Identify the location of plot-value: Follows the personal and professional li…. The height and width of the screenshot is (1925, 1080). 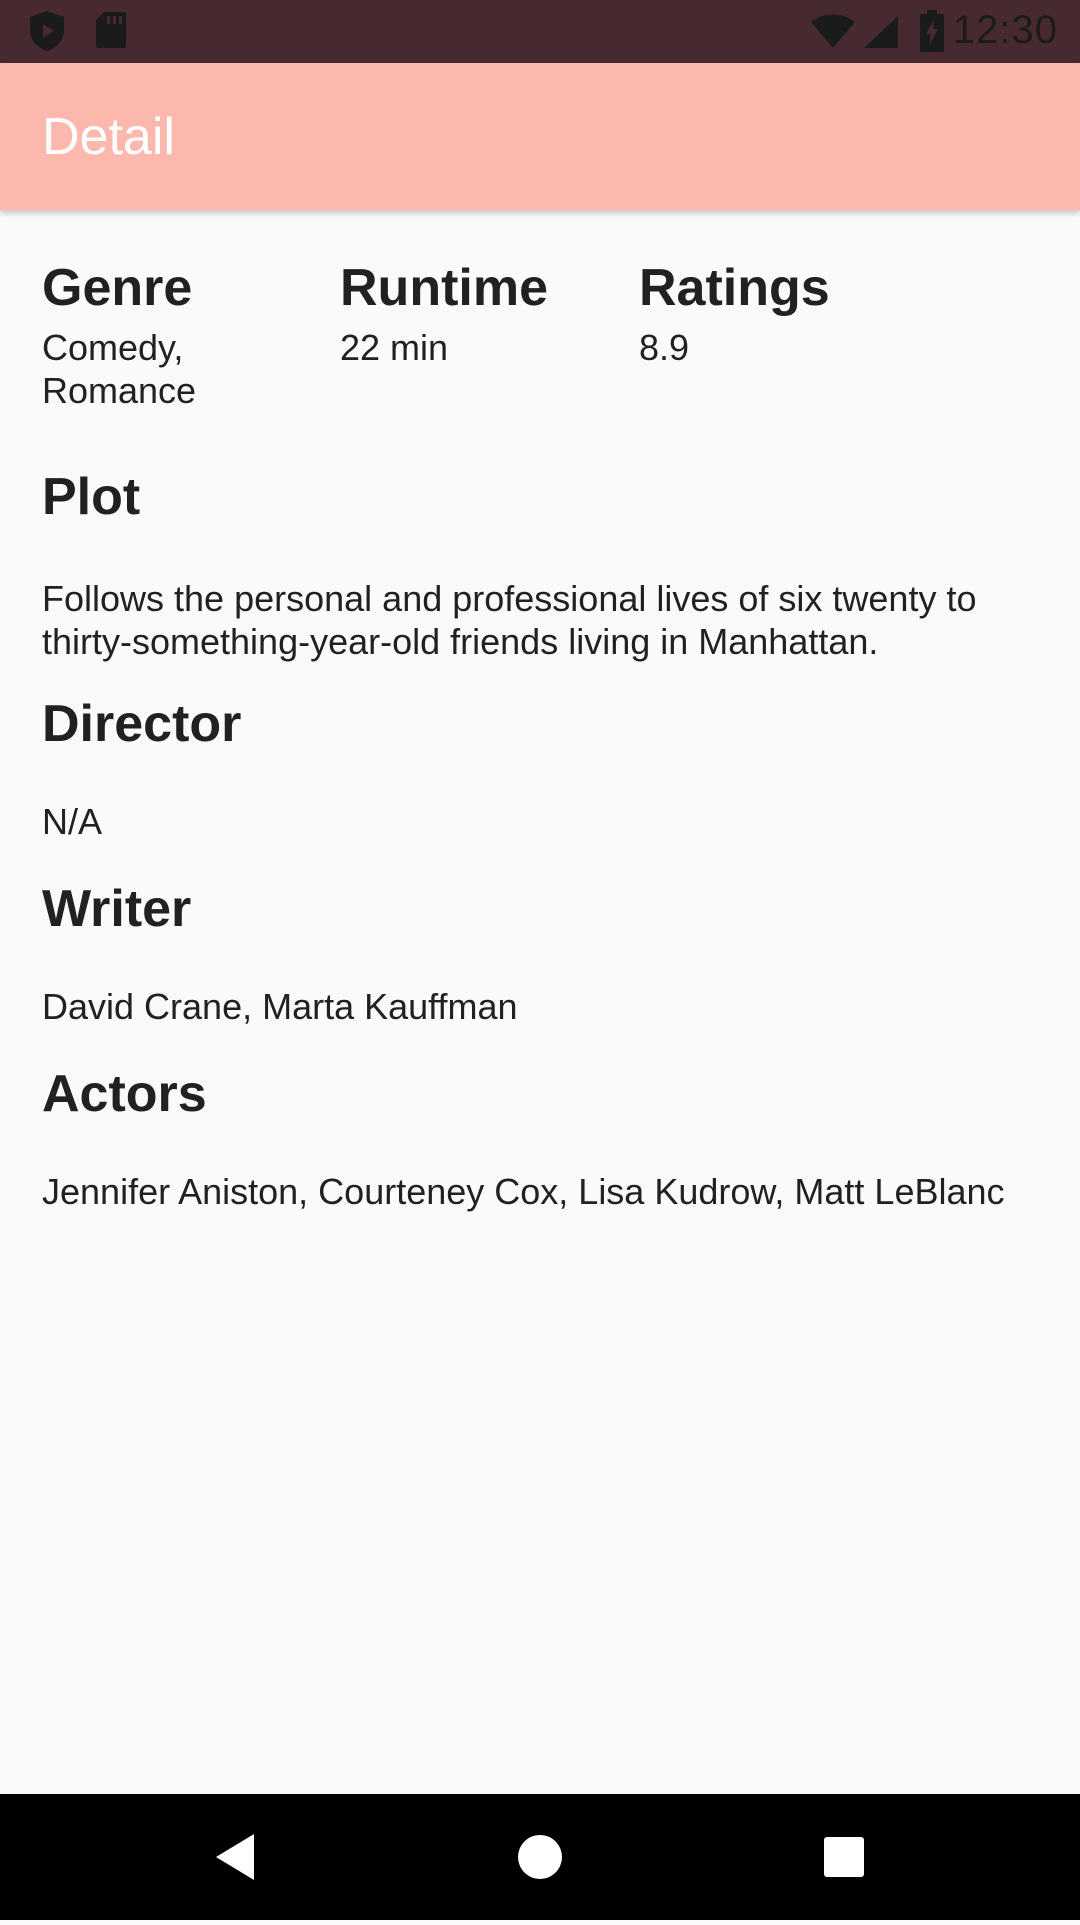
(509, 620).